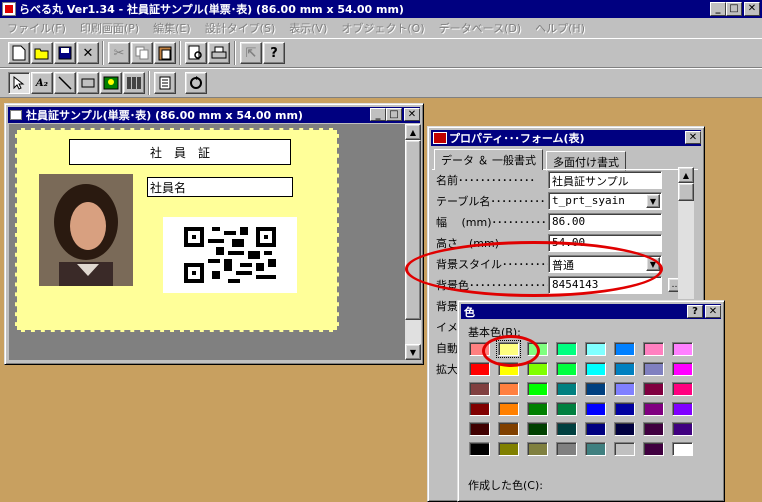  I want to click on tab-multi-layout: 多面付け書式, so click(586, 161).